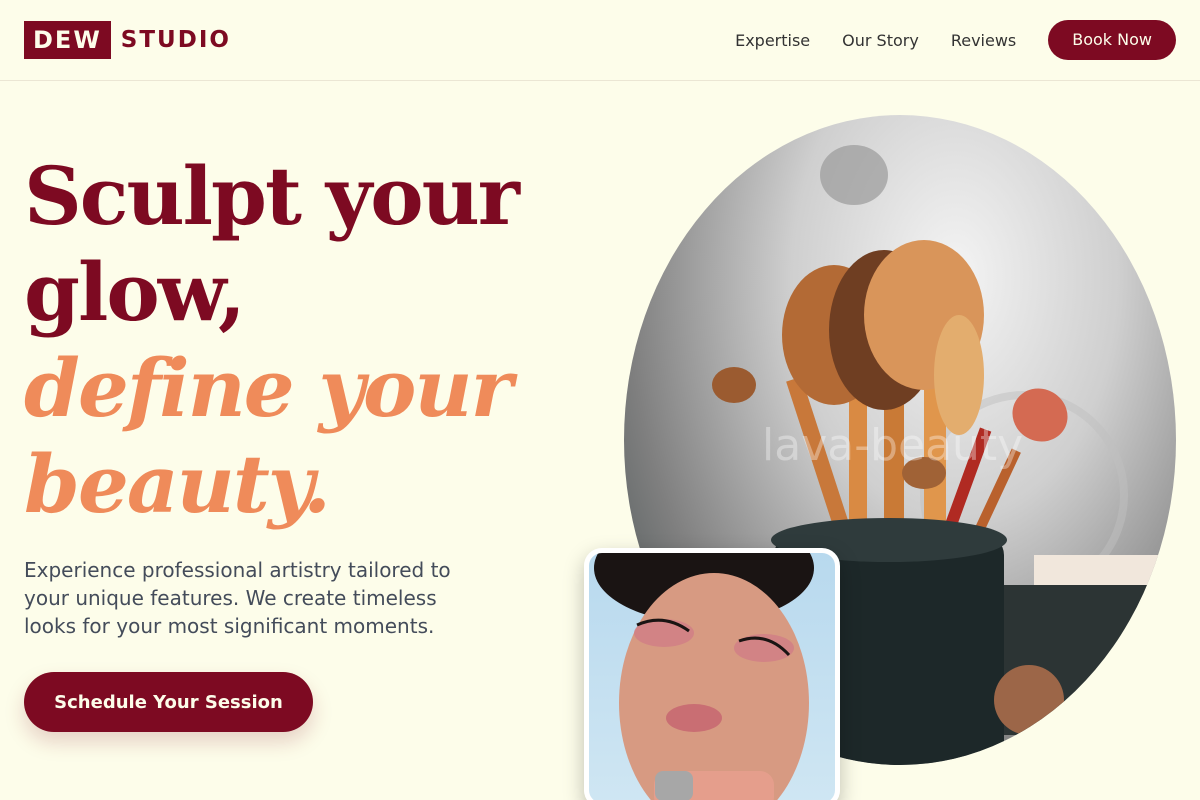 This screenshot has height=800, width=1200. Describe the element at coordinates (893, 445) in the screenshot. I see `image-watermark: lava-beauty` at that location.